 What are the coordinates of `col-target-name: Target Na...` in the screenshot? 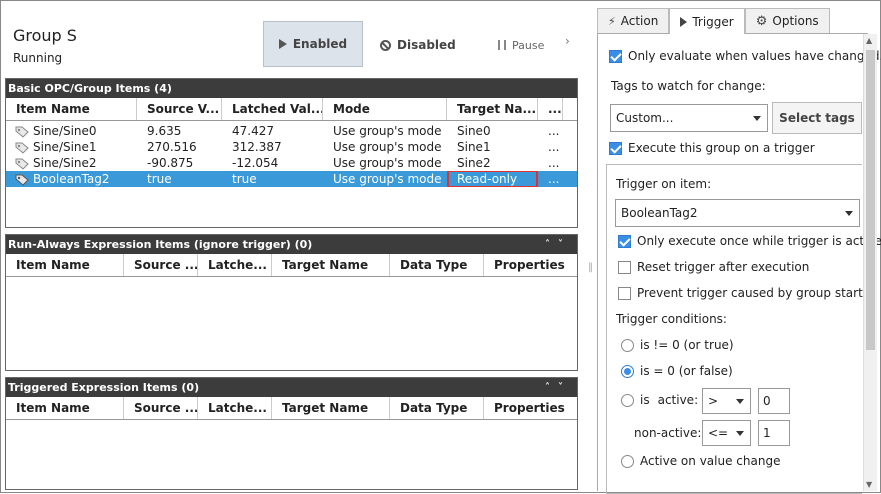 It's located at (492, 109).